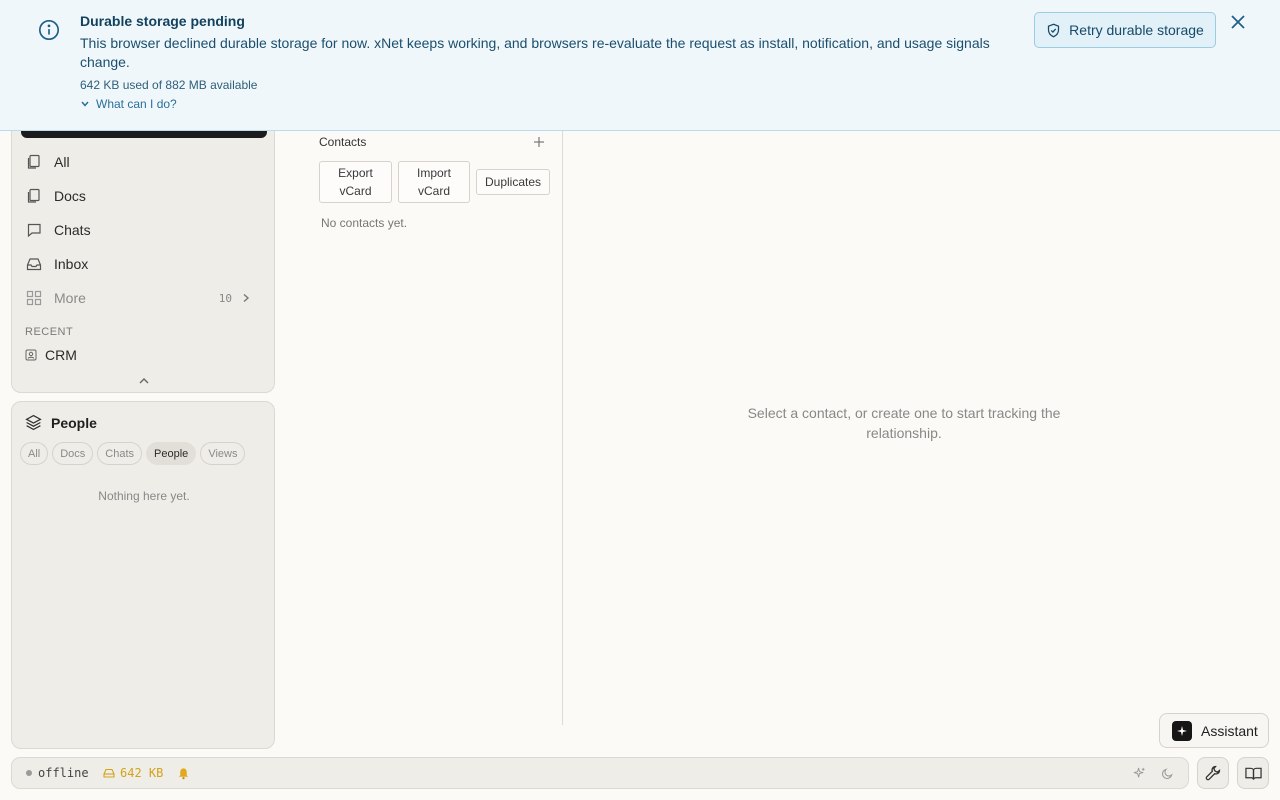 This screenshot has width=1280, height=800. I want to click on duplicates-button: Duplicates, so click(513, 182).